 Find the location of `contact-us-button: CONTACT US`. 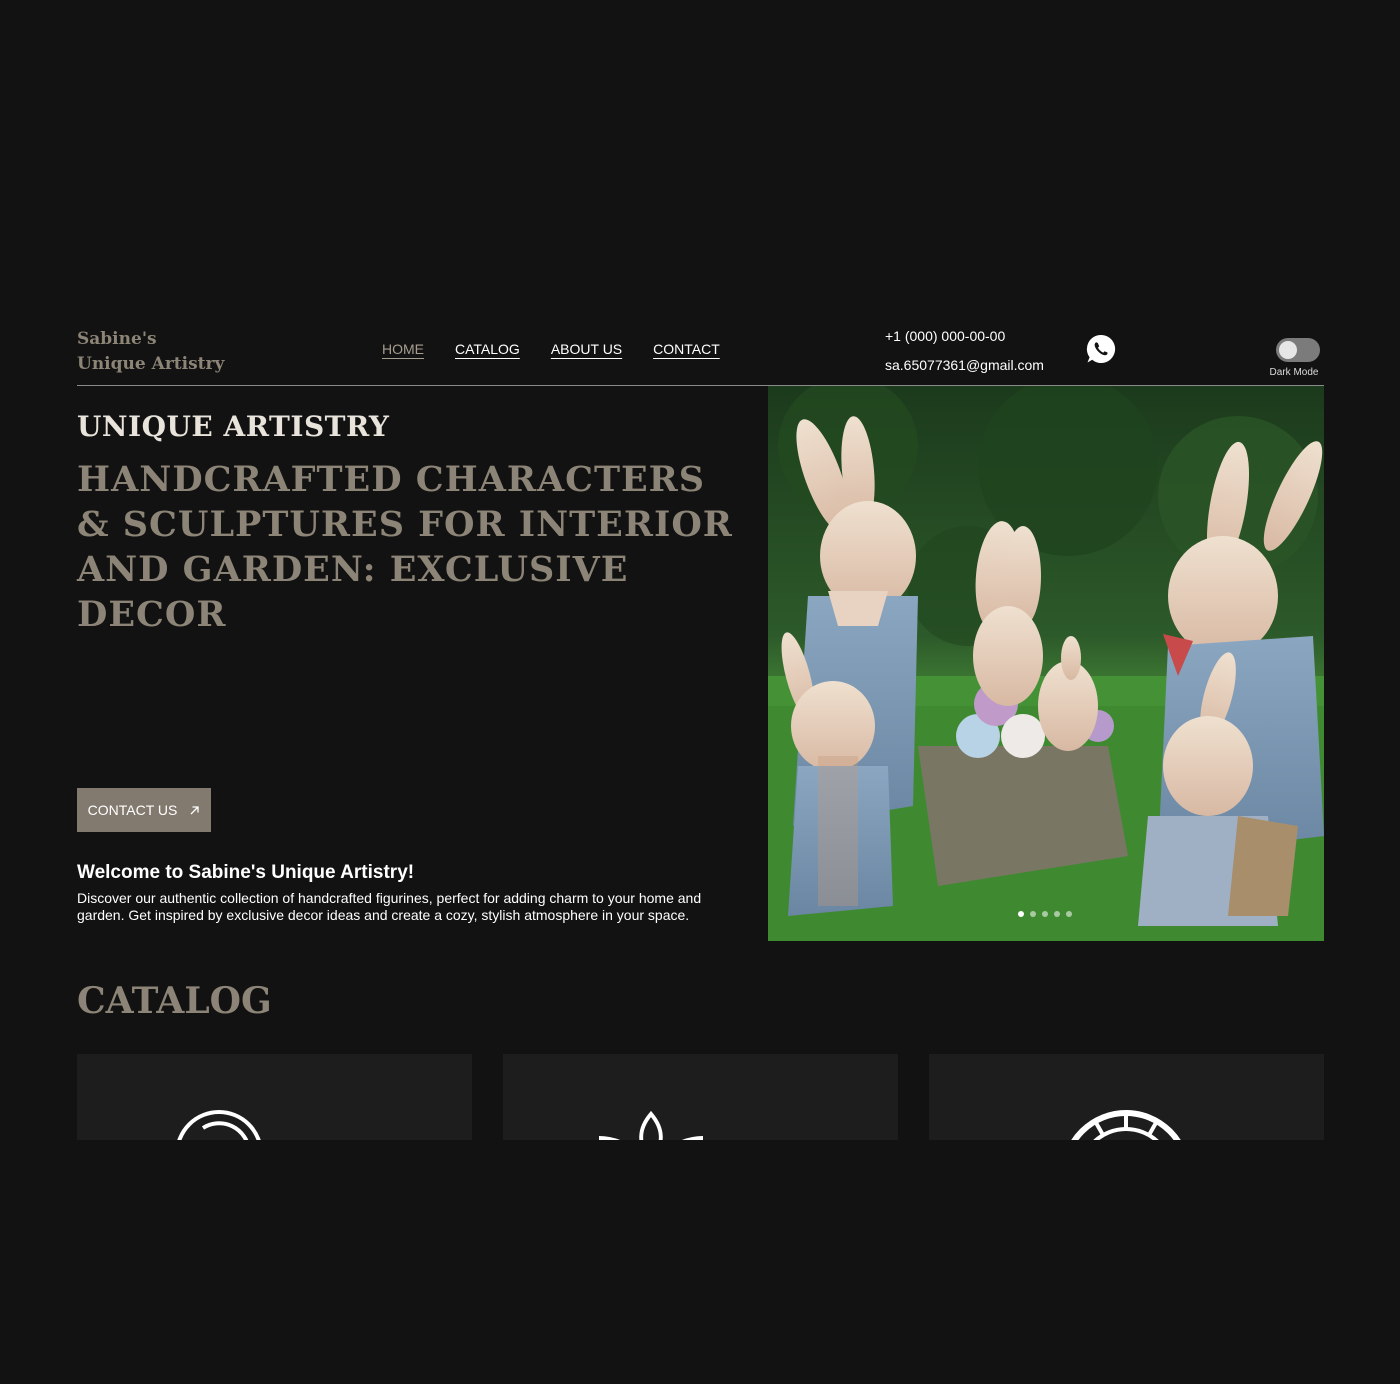

contact-us-button: CONTACT US is located at coordinates (144, 810).